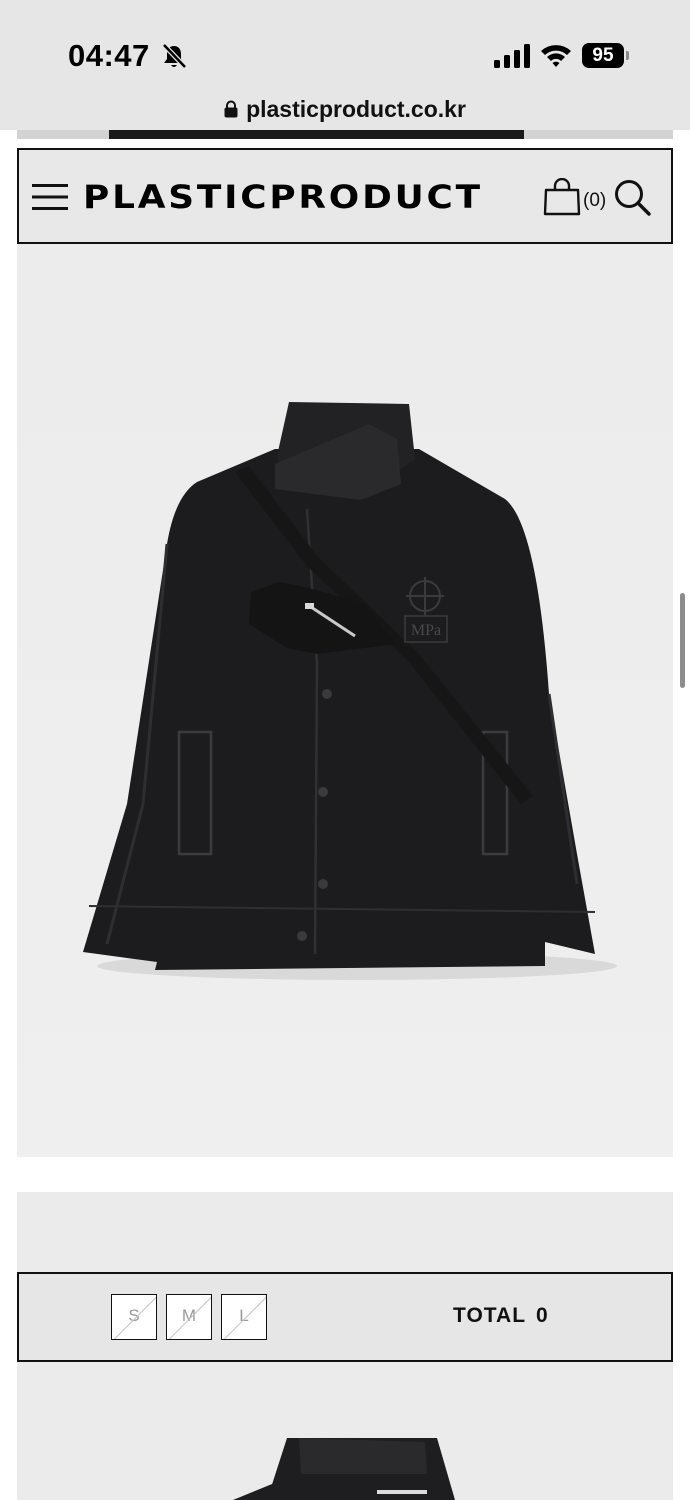 Image resolution: width=690 pixels, height=1500 pixels. Describe the element at coordinates (682, 640) in the screenshot. I see `scroll-indicator` at that location.